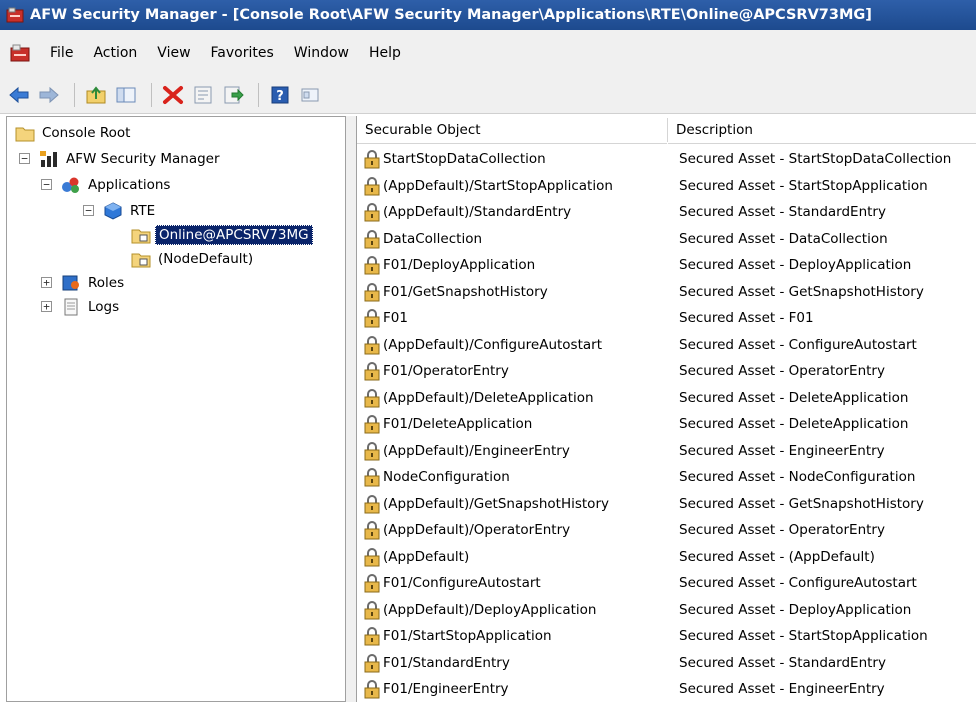 The width and height of the screenshot is (976, 702). I want to click on app-icon, so click(15, 15).